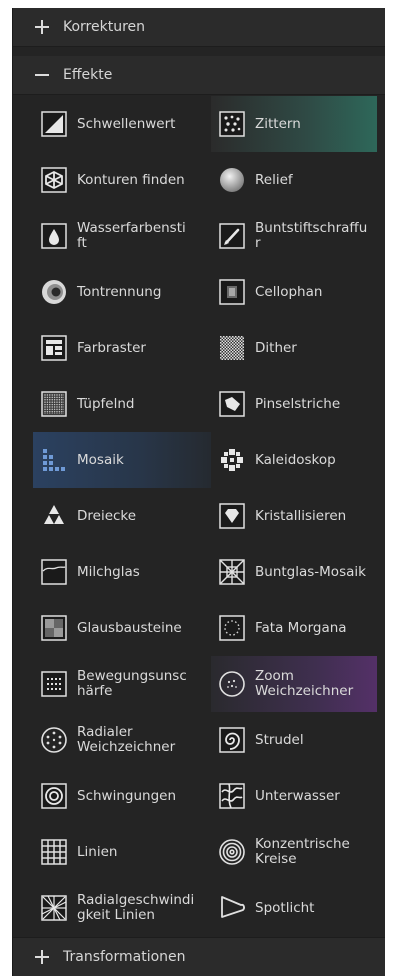  What do you see at coordinates (279, 739) in the screenshot?
I see `effect-label: Strudel` at bounding box center [279, 739].